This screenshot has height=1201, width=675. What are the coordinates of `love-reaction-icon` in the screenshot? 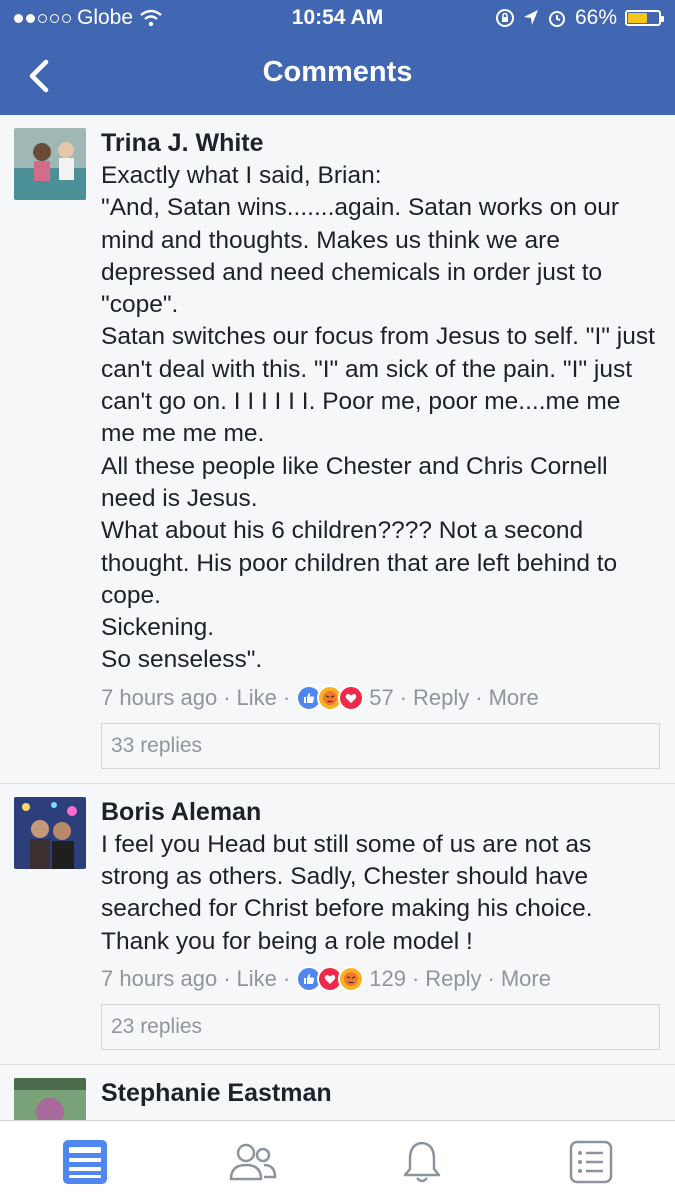 It's located at (351, 697).